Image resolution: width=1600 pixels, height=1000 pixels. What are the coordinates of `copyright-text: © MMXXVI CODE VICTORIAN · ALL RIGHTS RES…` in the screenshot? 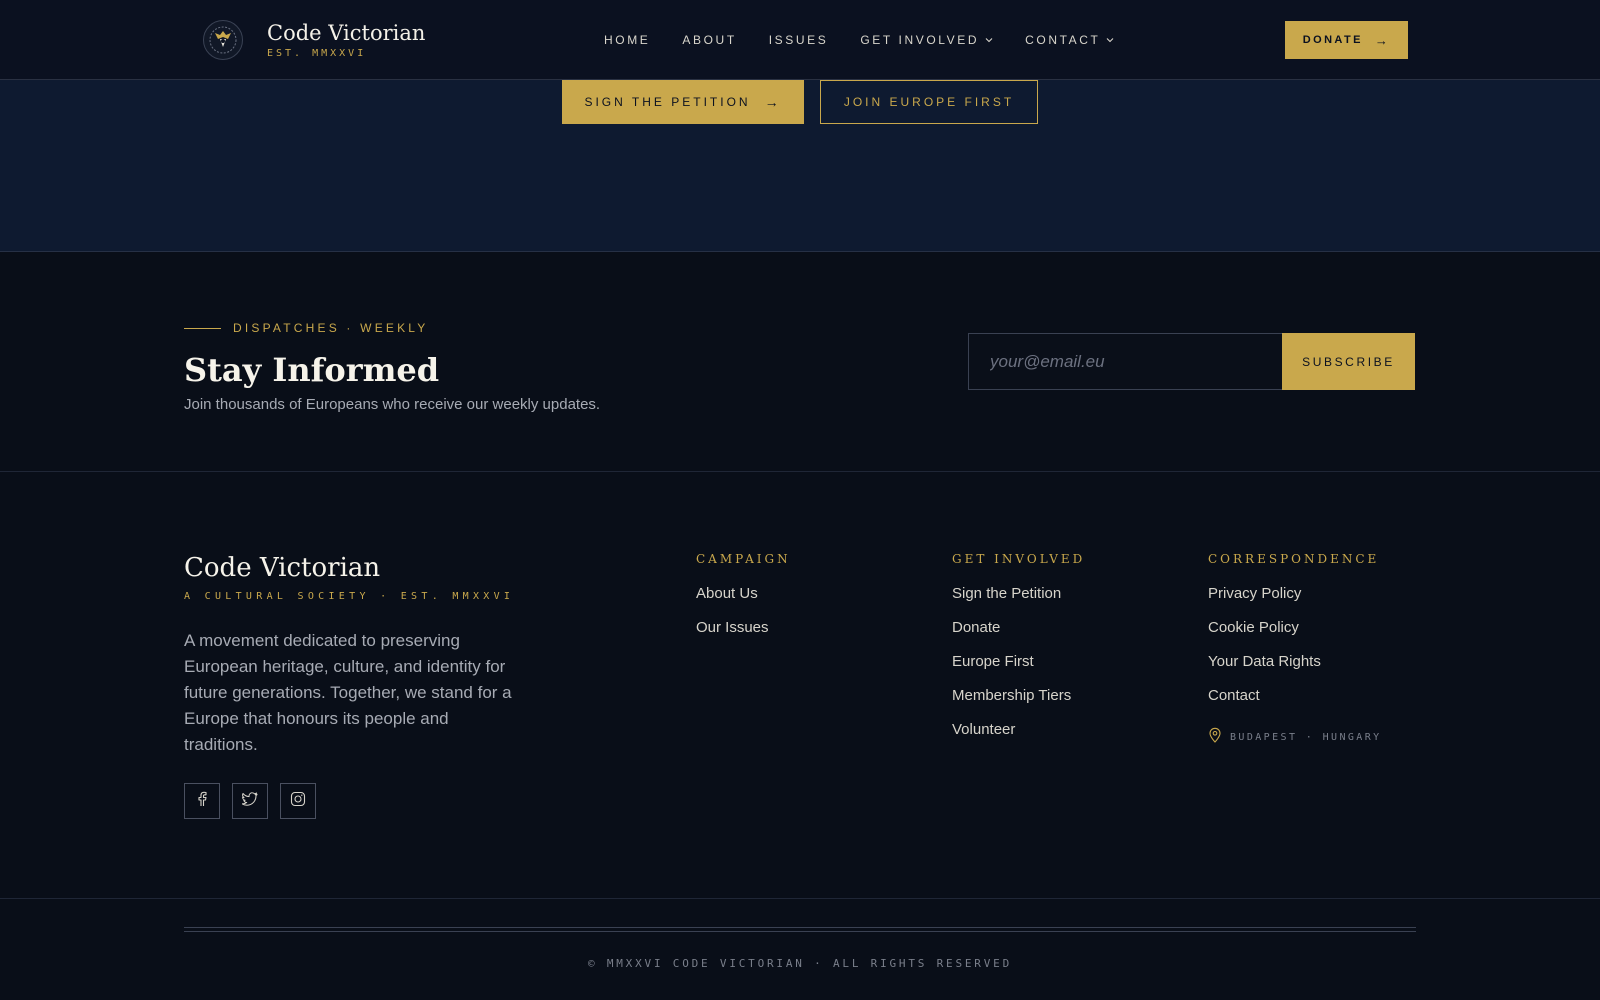 It's located at (799, 963).